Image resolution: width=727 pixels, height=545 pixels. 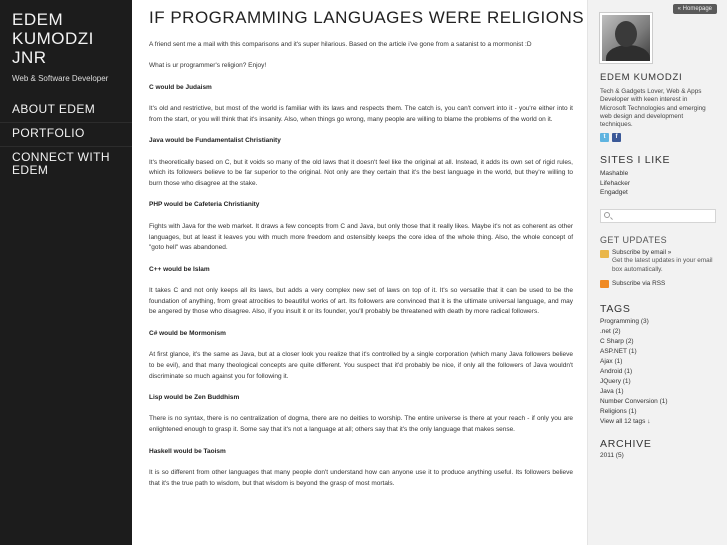 What do you see at coordinates (626, 38) in the screenshot?
I see `avatar` at bounding box center [626, 38].